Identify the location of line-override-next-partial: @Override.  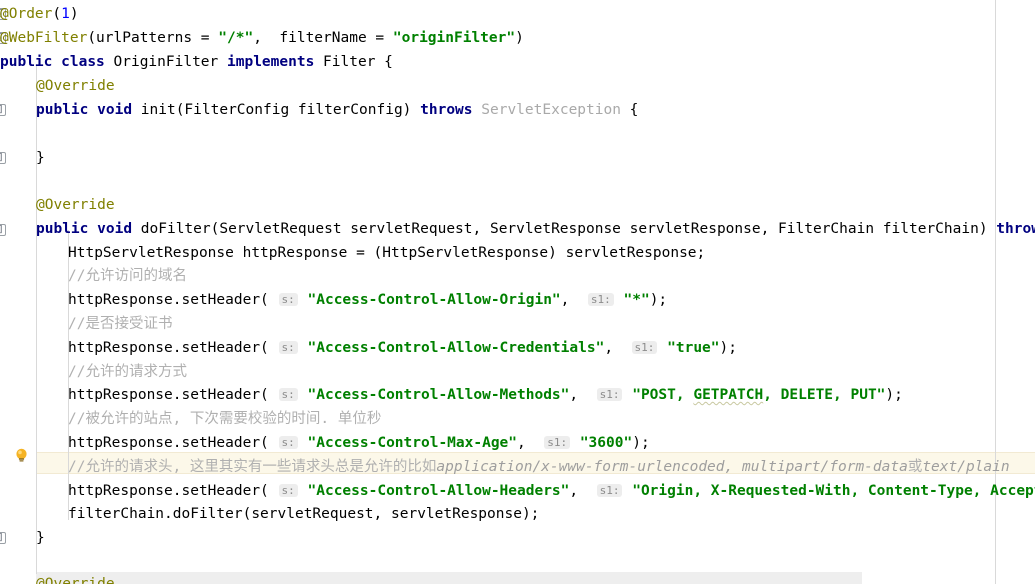
(75, 578).